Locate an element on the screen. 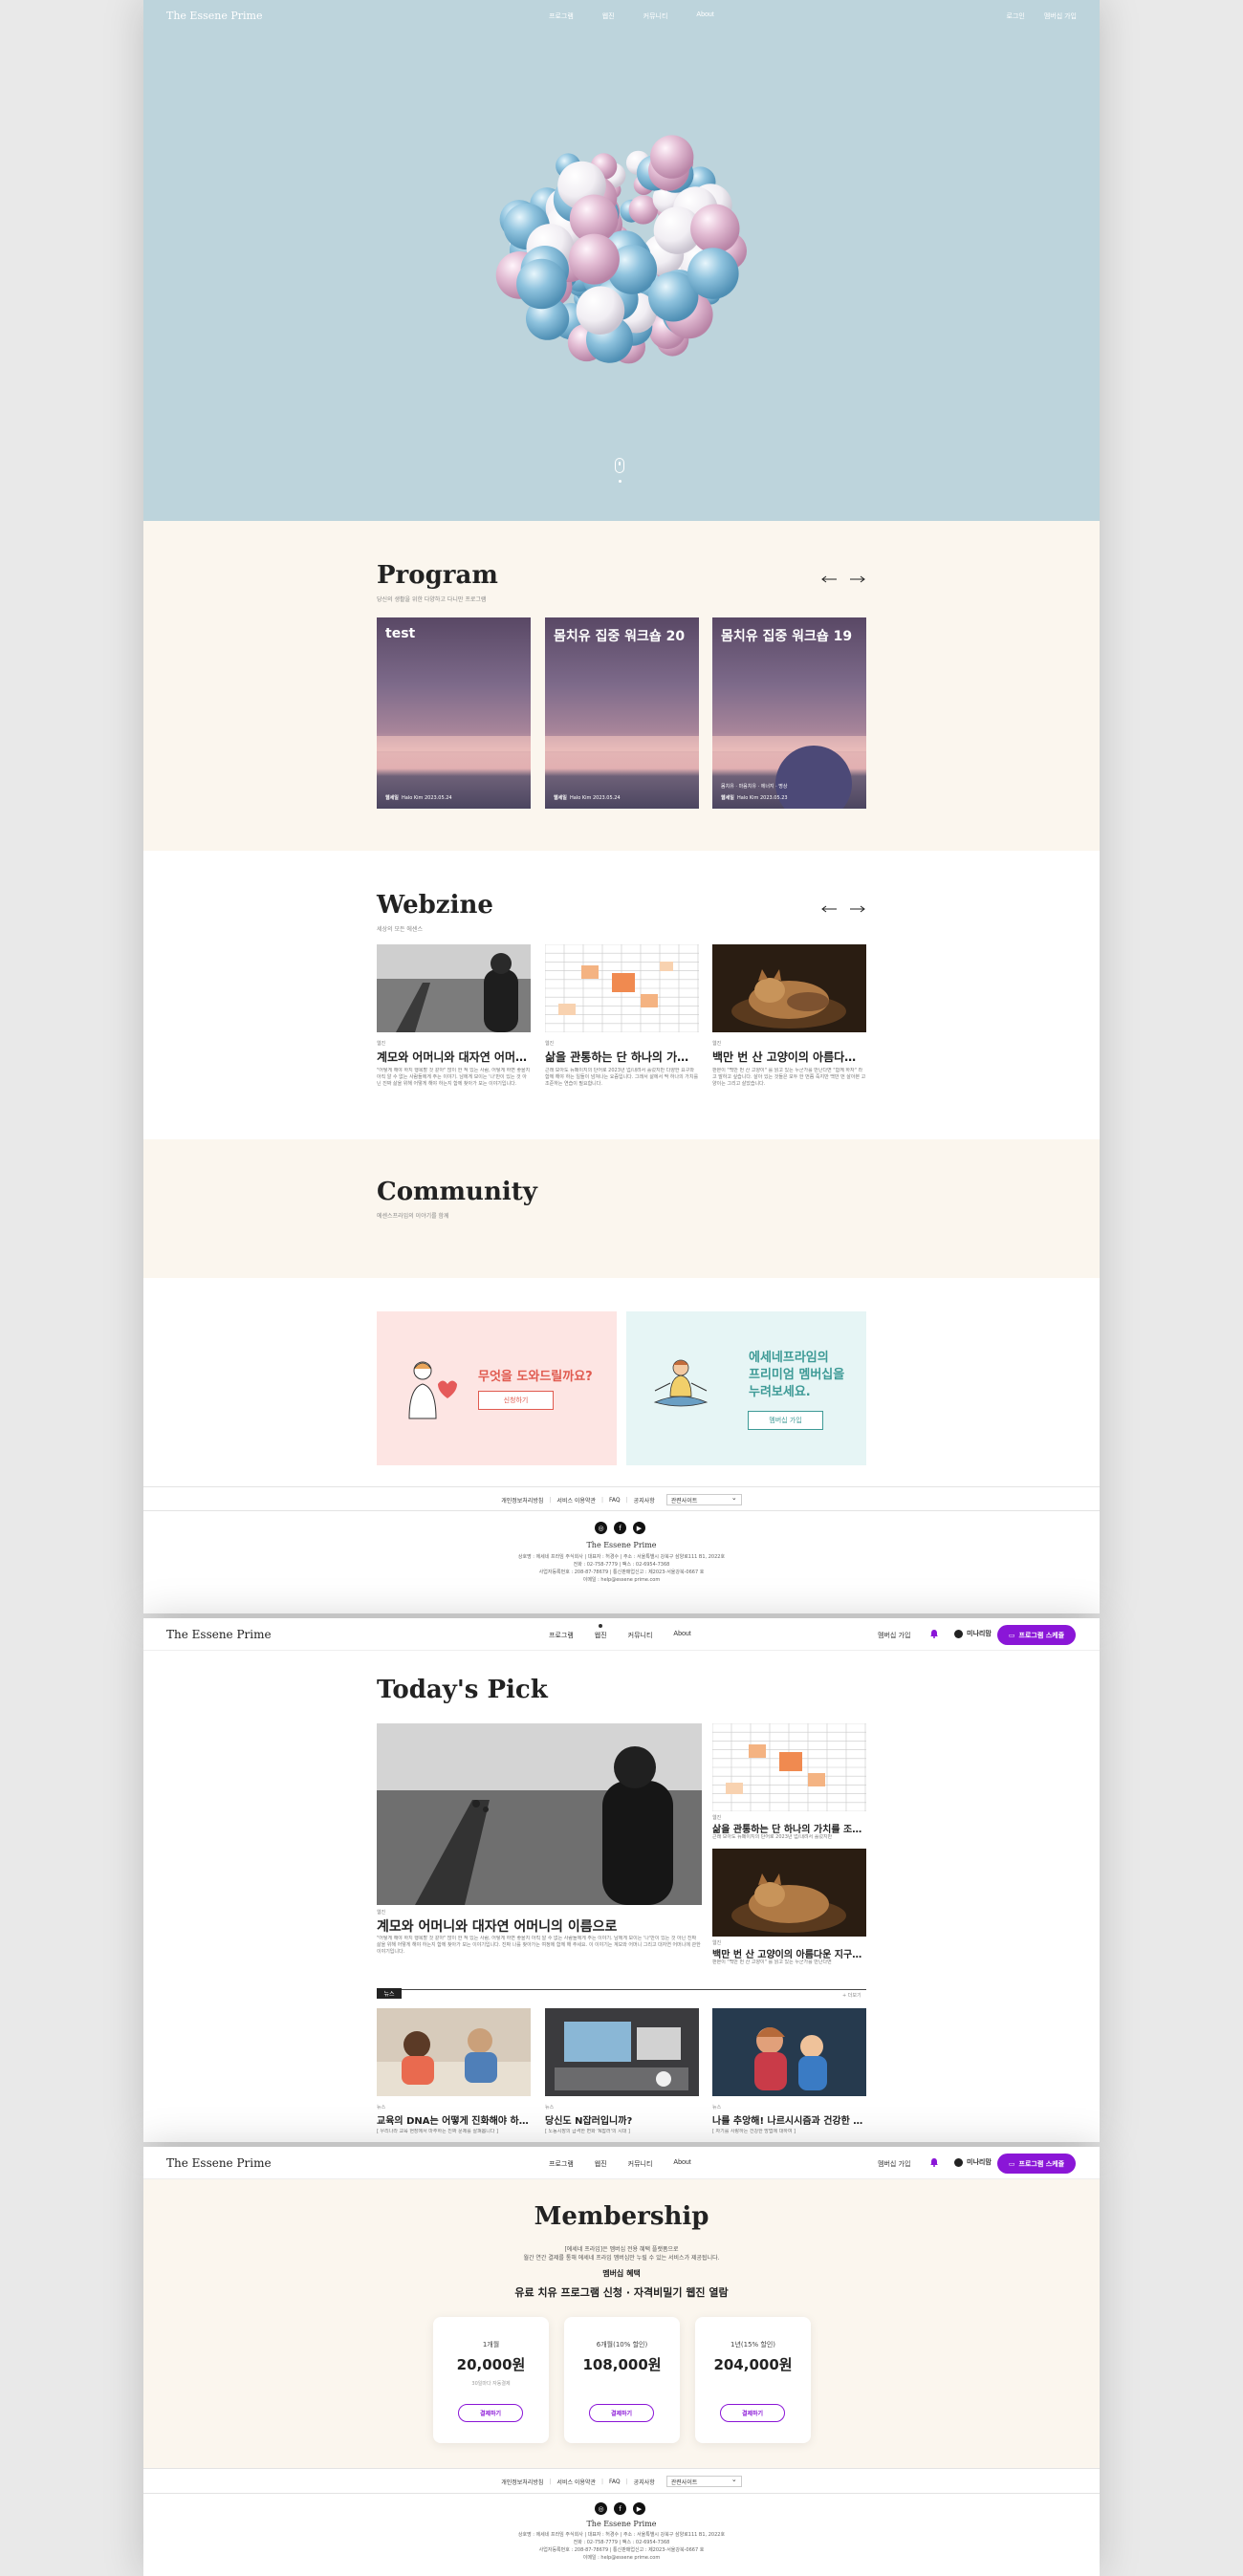 This screenshot has width=1243, height=2576. card-title: 삶을 관통하는 단 하나의 가치를 조준하라 is located at coordinates (622, 1057).